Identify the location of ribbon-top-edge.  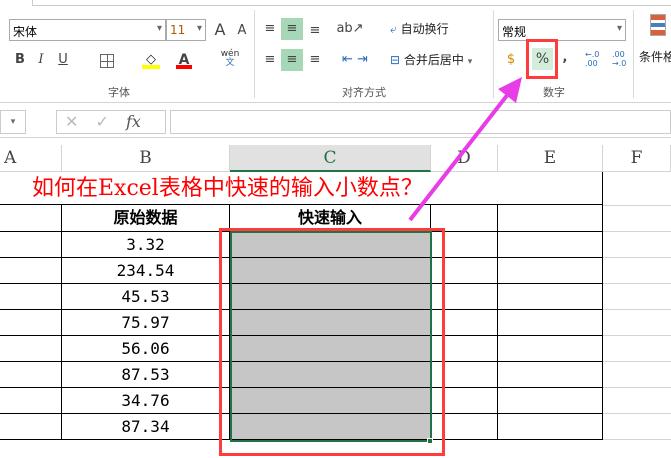
(351, 3).